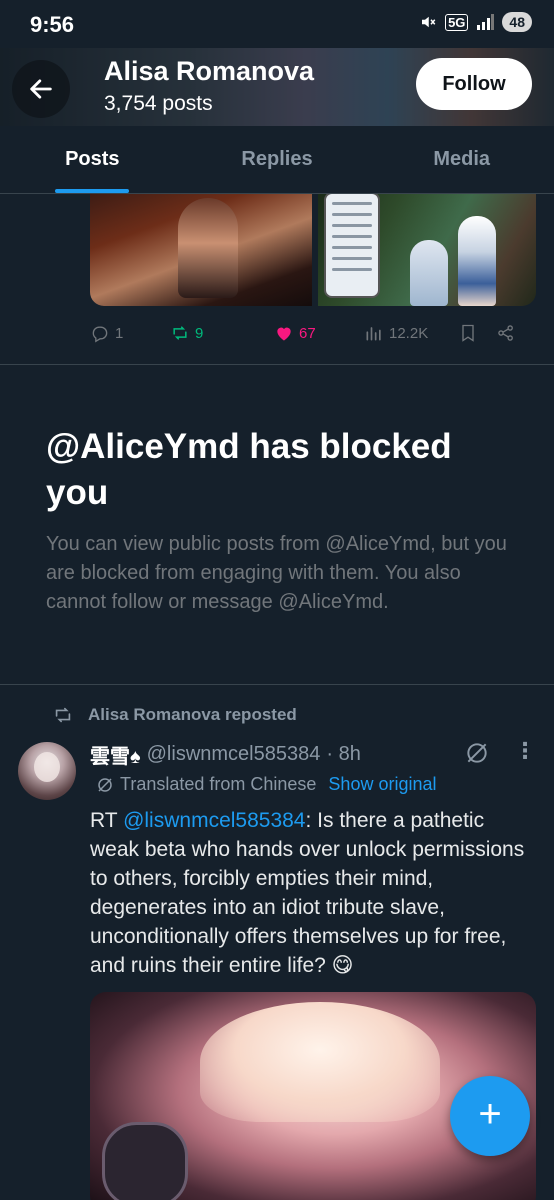 Image resolution: width=554 pixels, height=1200 pixels. I want to click on signal-icon, so click(486, 22).